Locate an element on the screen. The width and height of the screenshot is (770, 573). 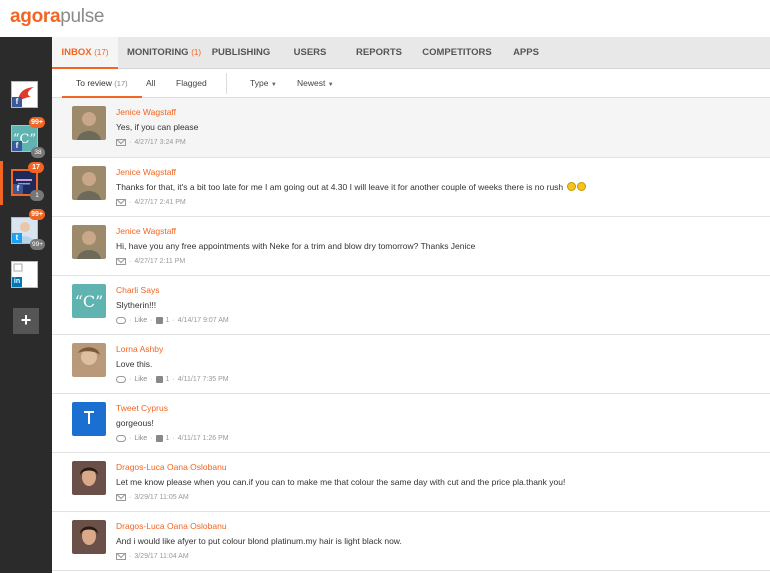
secondary-count-badge: 99+ is located at coordinates (37, 244).